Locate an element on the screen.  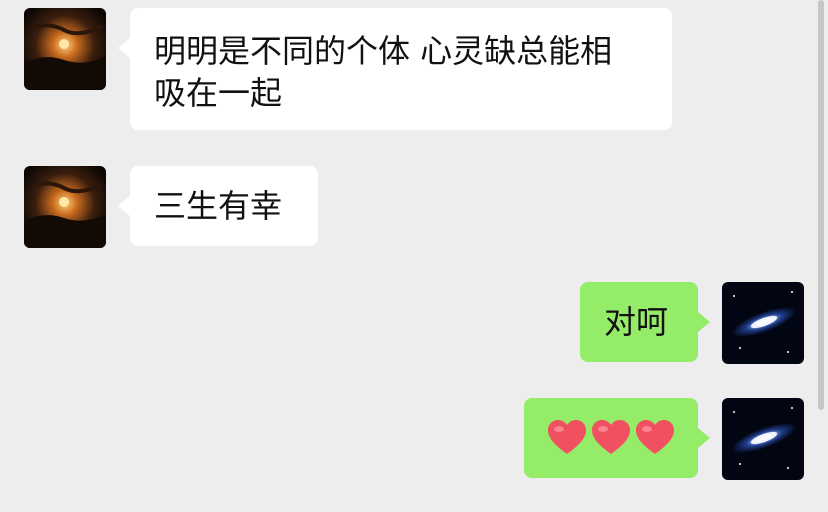
message-text: 对呵 is located at coordinates (636, 322).